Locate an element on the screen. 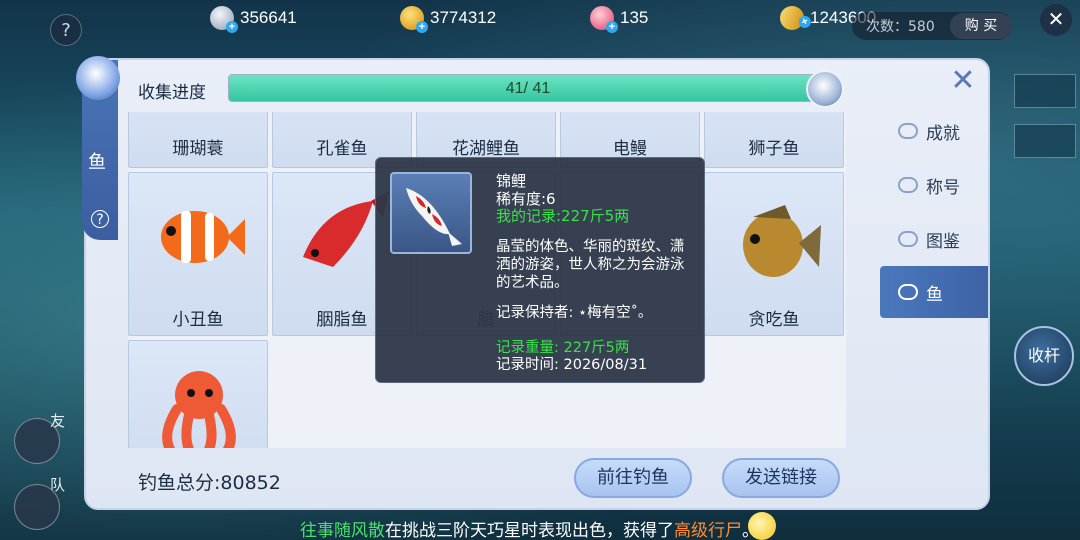 The height and width of the screenshot is (540, 1080). close-icon: ✕ is located at coordinates (1056, 20).